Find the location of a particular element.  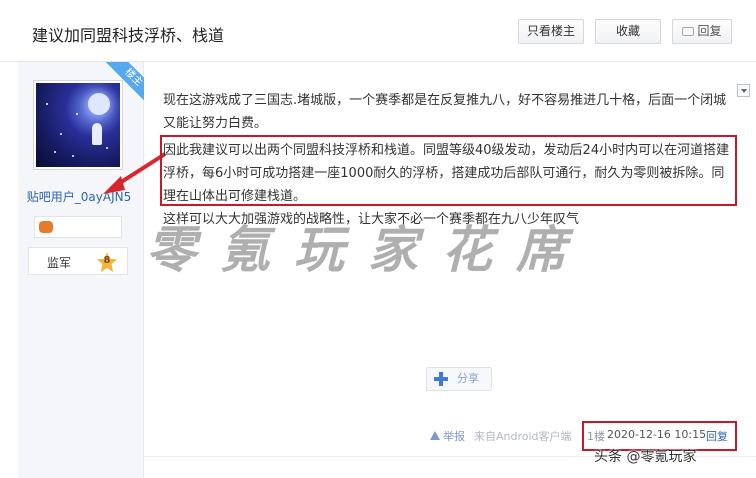

share-button: 分享 is located at coordinates (459, 379).